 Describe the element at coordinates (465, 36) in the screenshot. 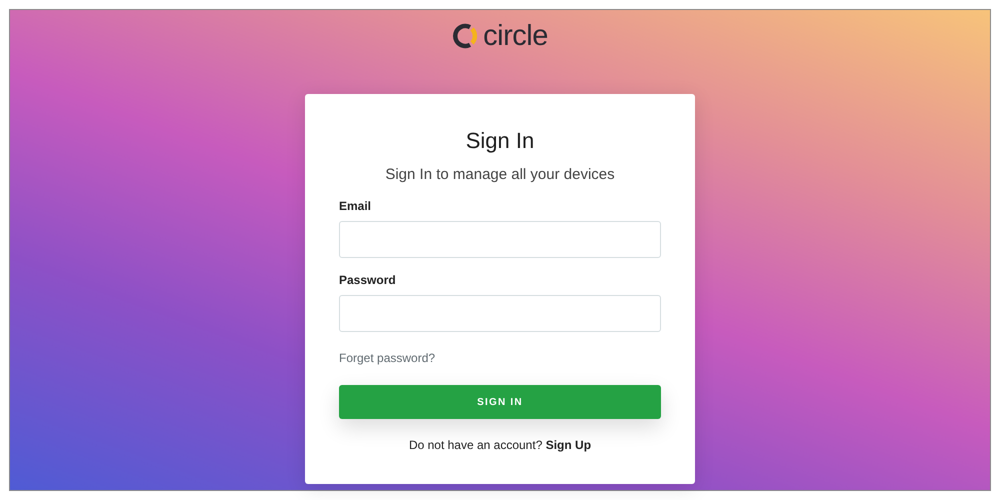

I see `ring-logo-icon` at that location.